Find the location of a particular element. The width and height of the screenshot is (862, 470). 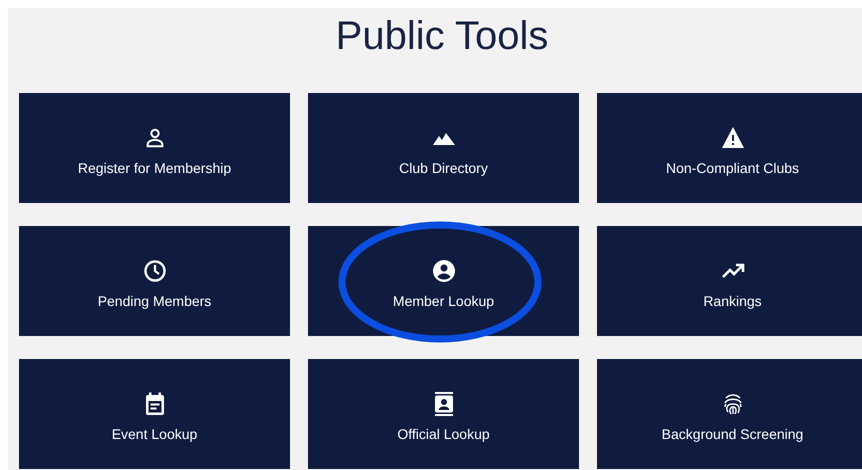

tool-tile: Background Screening is located at coordinates (729, 414).